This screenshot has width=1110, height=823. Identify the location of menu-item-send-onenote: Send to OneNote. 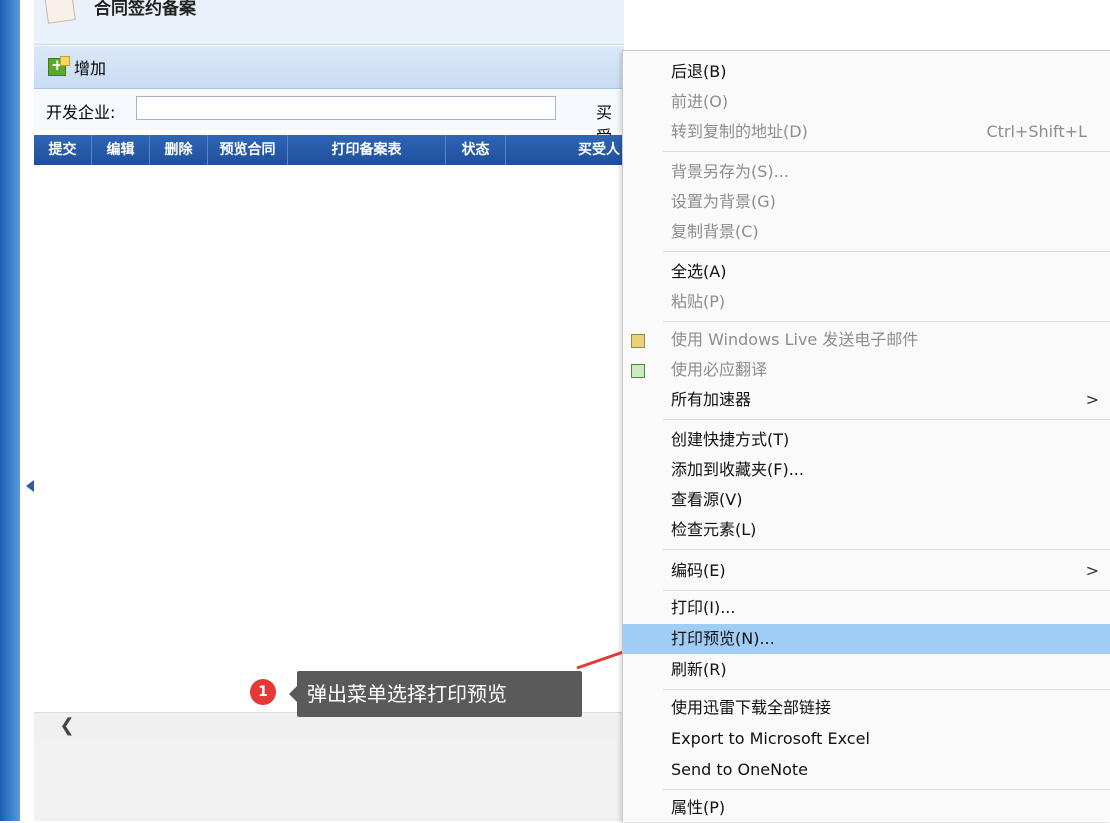
(866, 770).